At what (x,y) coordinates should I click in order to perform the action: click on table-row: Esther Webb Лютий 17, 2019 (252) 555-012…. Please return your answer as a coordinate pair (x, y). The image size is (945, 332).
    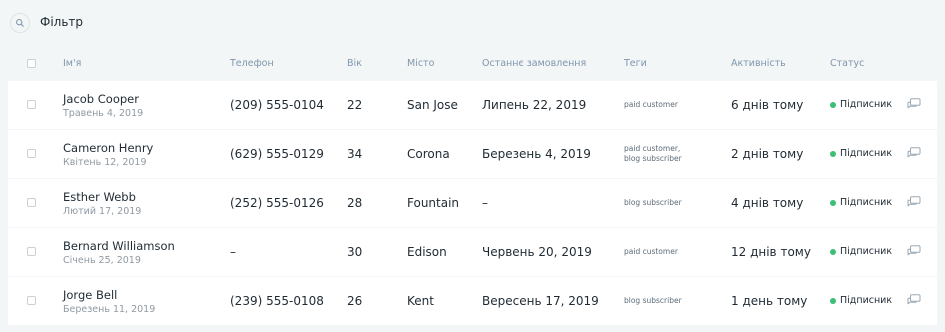
    Looking at the image, I should click on (472, 203).